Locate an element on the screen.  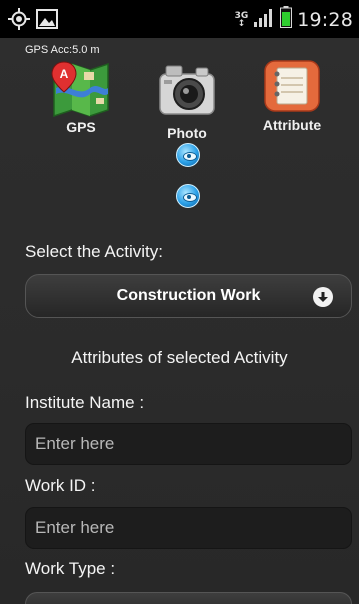
attribute-button-label: Attribute is located at coordinates (292, 125).